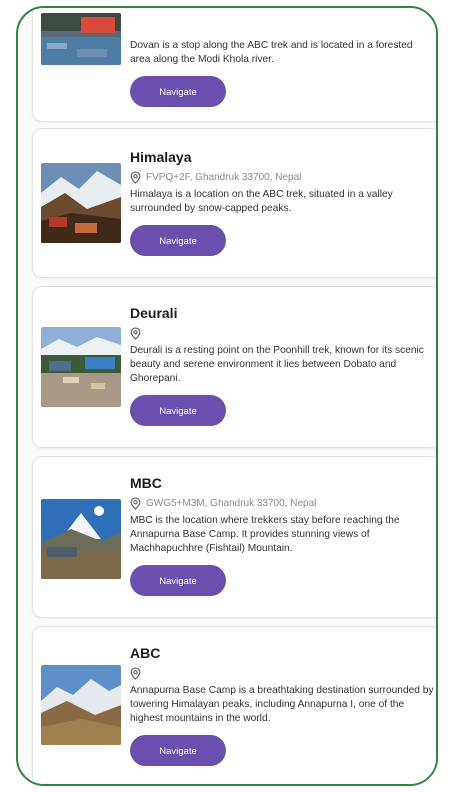 This screenshot has height=792, width=453. What do you see at coordinates (178, 410) in the screenshot?
I see `navigate-button-deurali: Navigate` at bounding box center [178, 410].